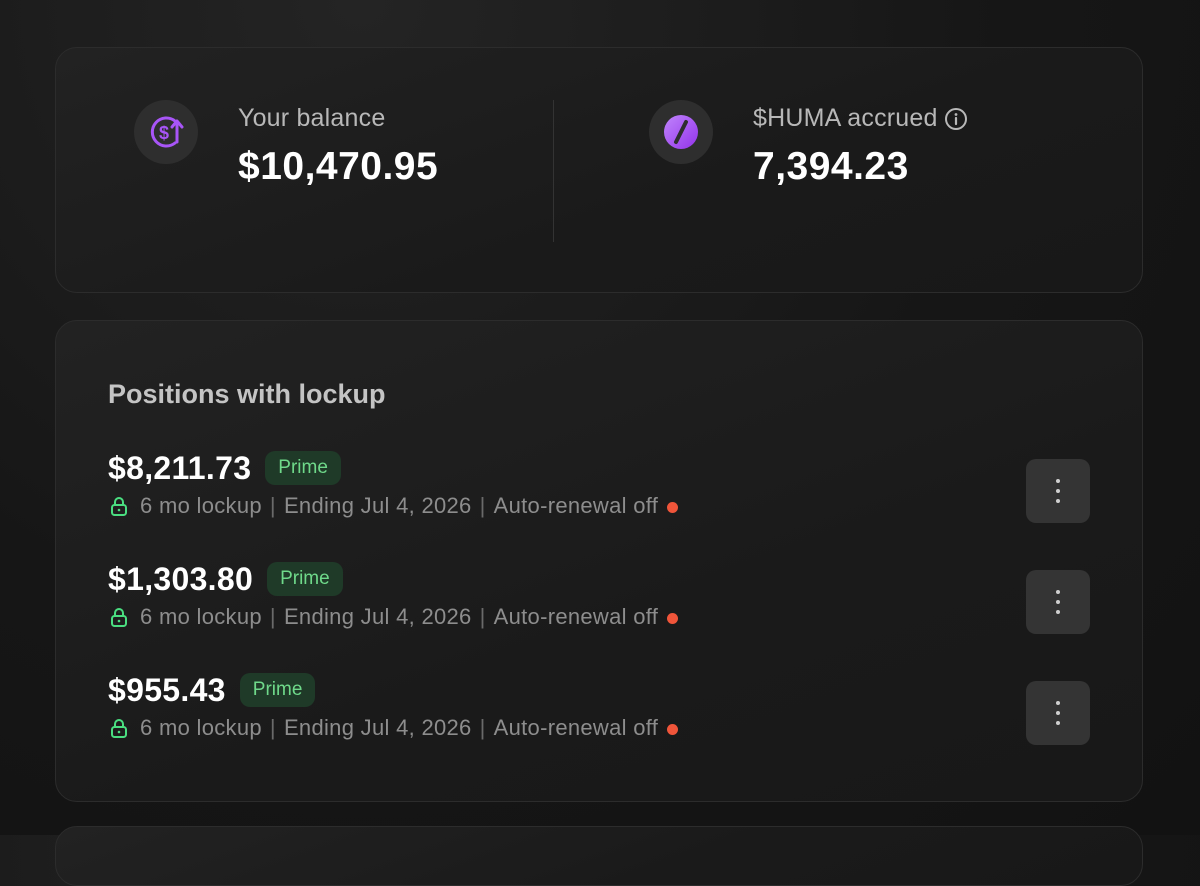 The image size is (1200, 886). What do you see at coordinates (845, 118) in the screenshot?
I see `huma-accrued-label: $HUMA accrued` at bounding box center [845, 118].